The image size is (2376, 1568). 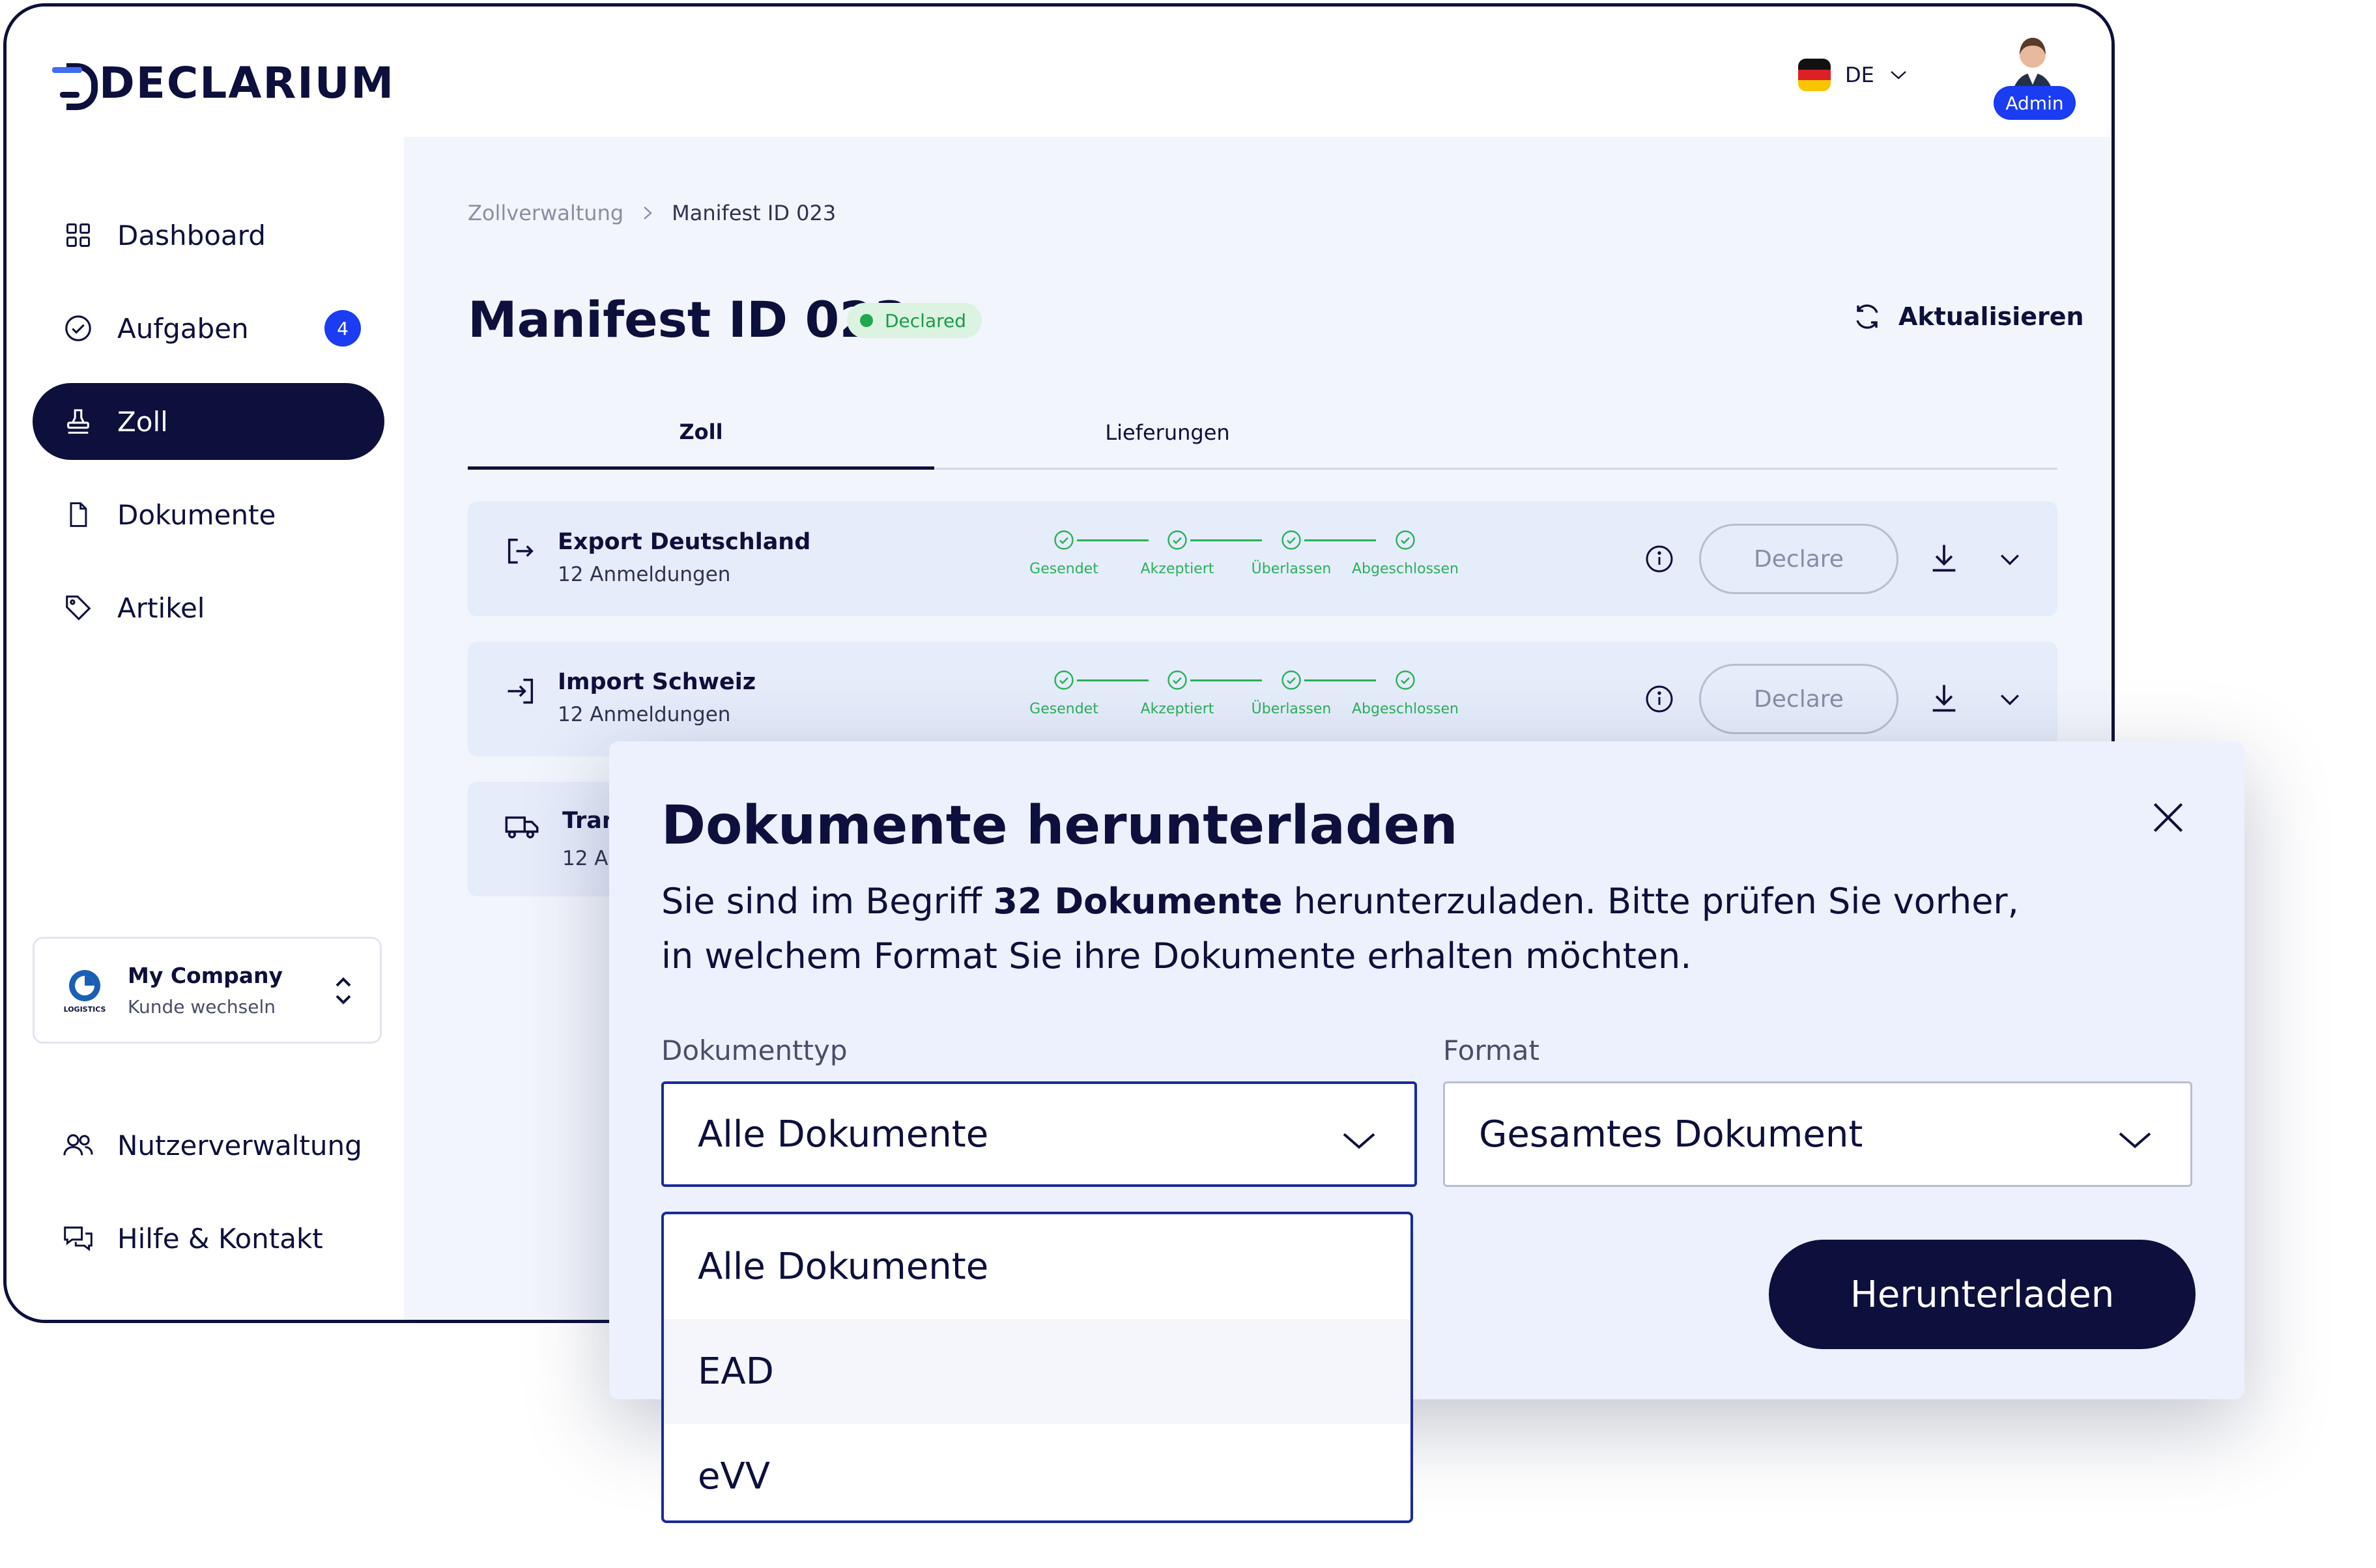 I want to click on close-icon, so click(x=2168, y=817).